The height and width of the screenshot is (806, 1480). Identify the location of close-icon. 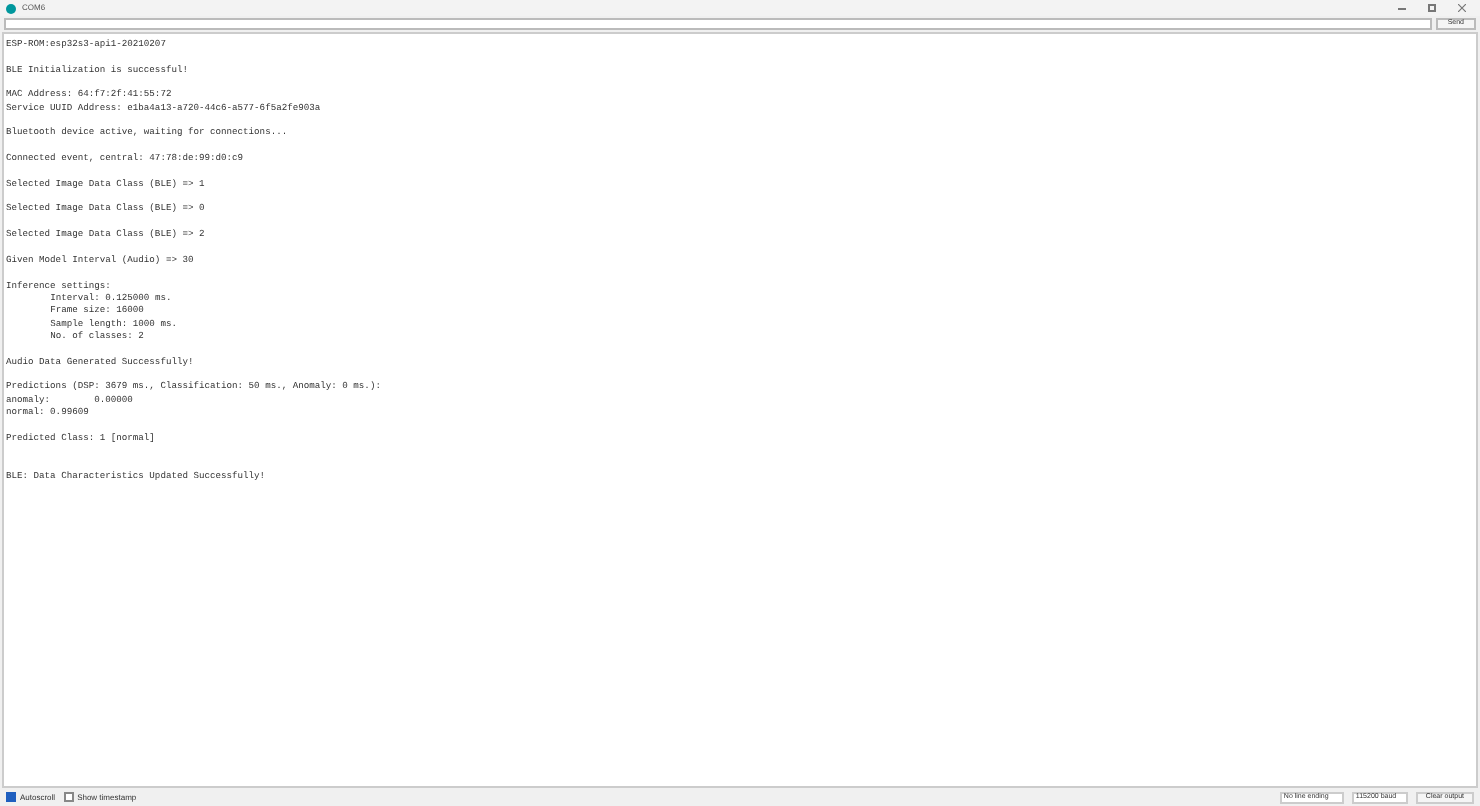
(1462, 8).